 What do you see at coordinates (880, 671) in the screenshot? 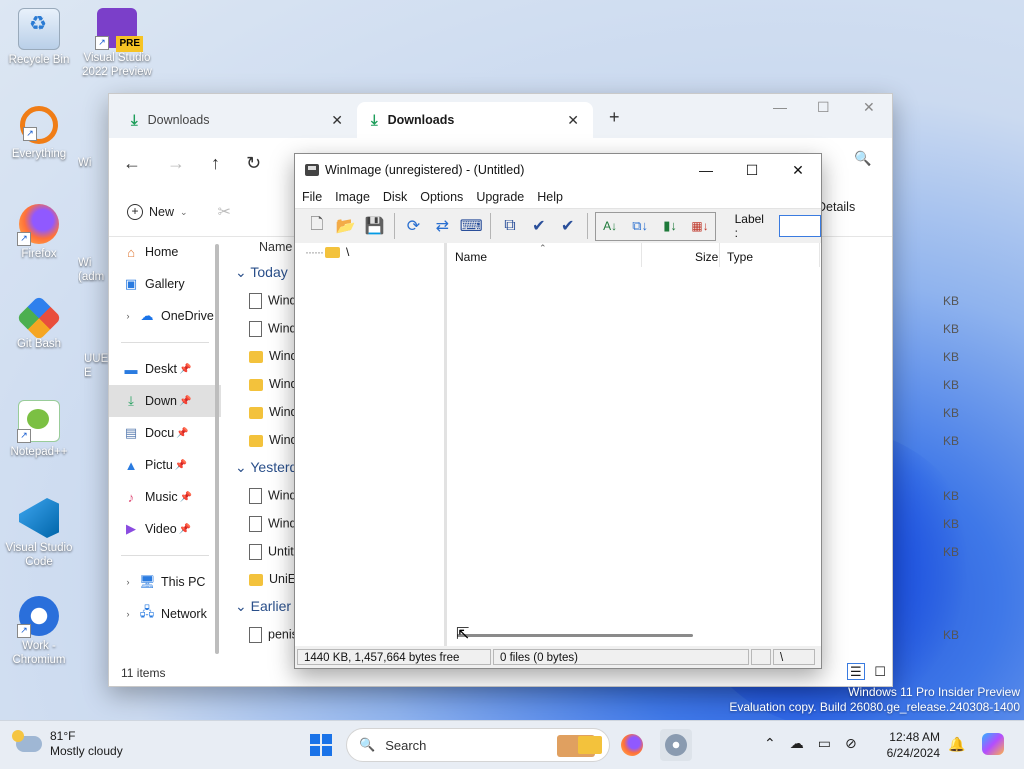
I see `tiles-view-icon: ☐` at bounding box center [880, 671].